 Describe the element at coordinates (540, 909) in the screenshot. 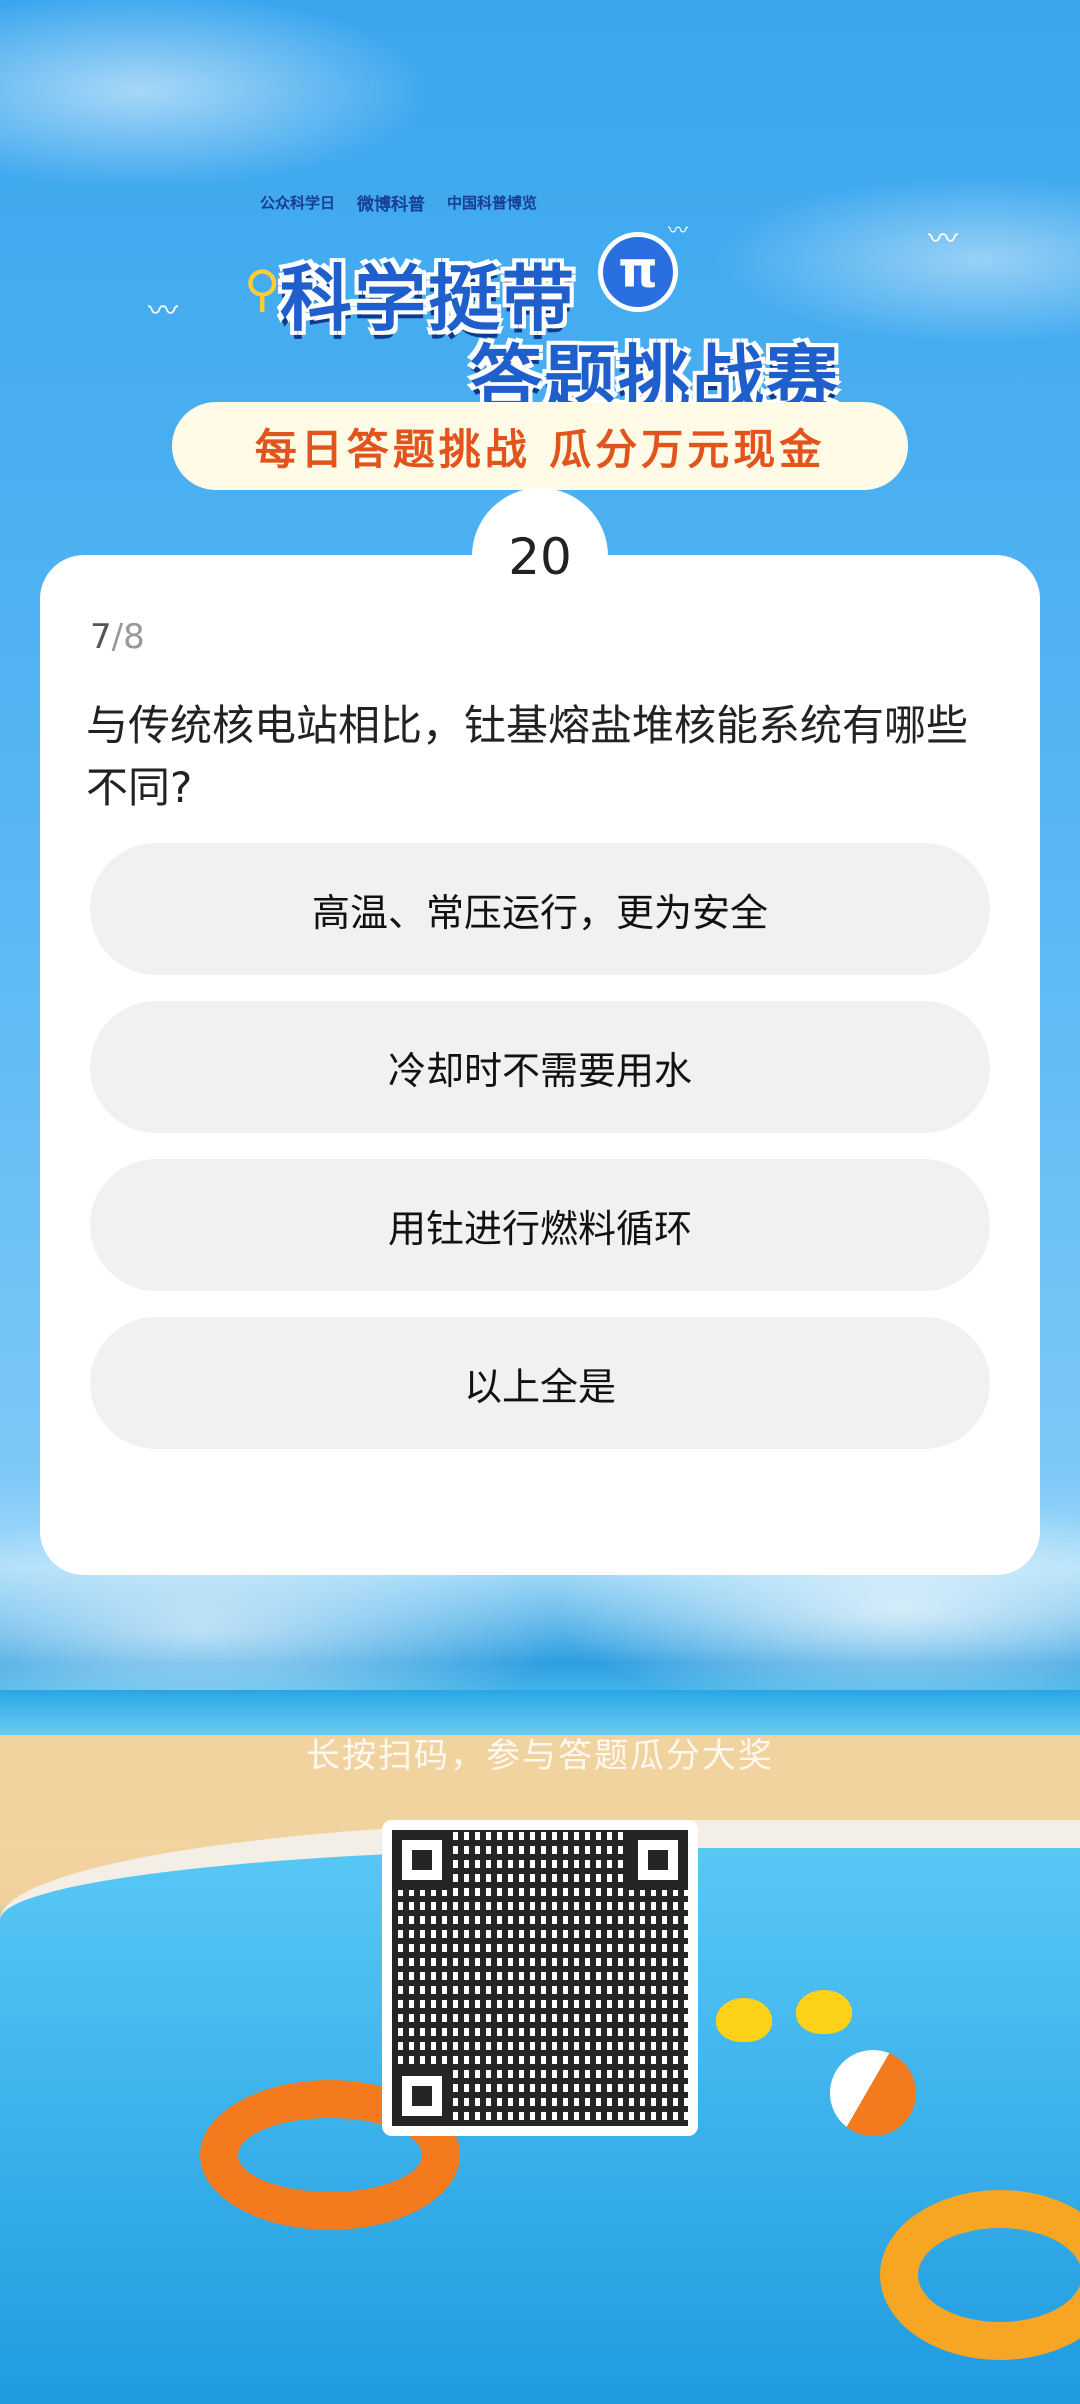

I see `answer-option-1: 高温、常压运行，更为安全` at that location.